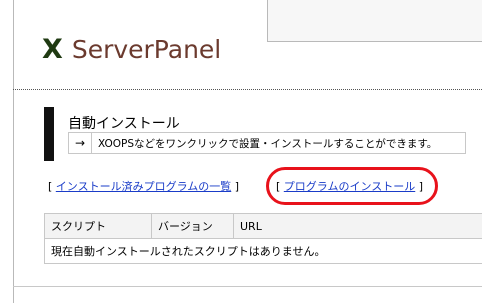 The image size is (482, 303). I want to click on table-header-row: スクリプト バージョン URL, so click(263, 226).